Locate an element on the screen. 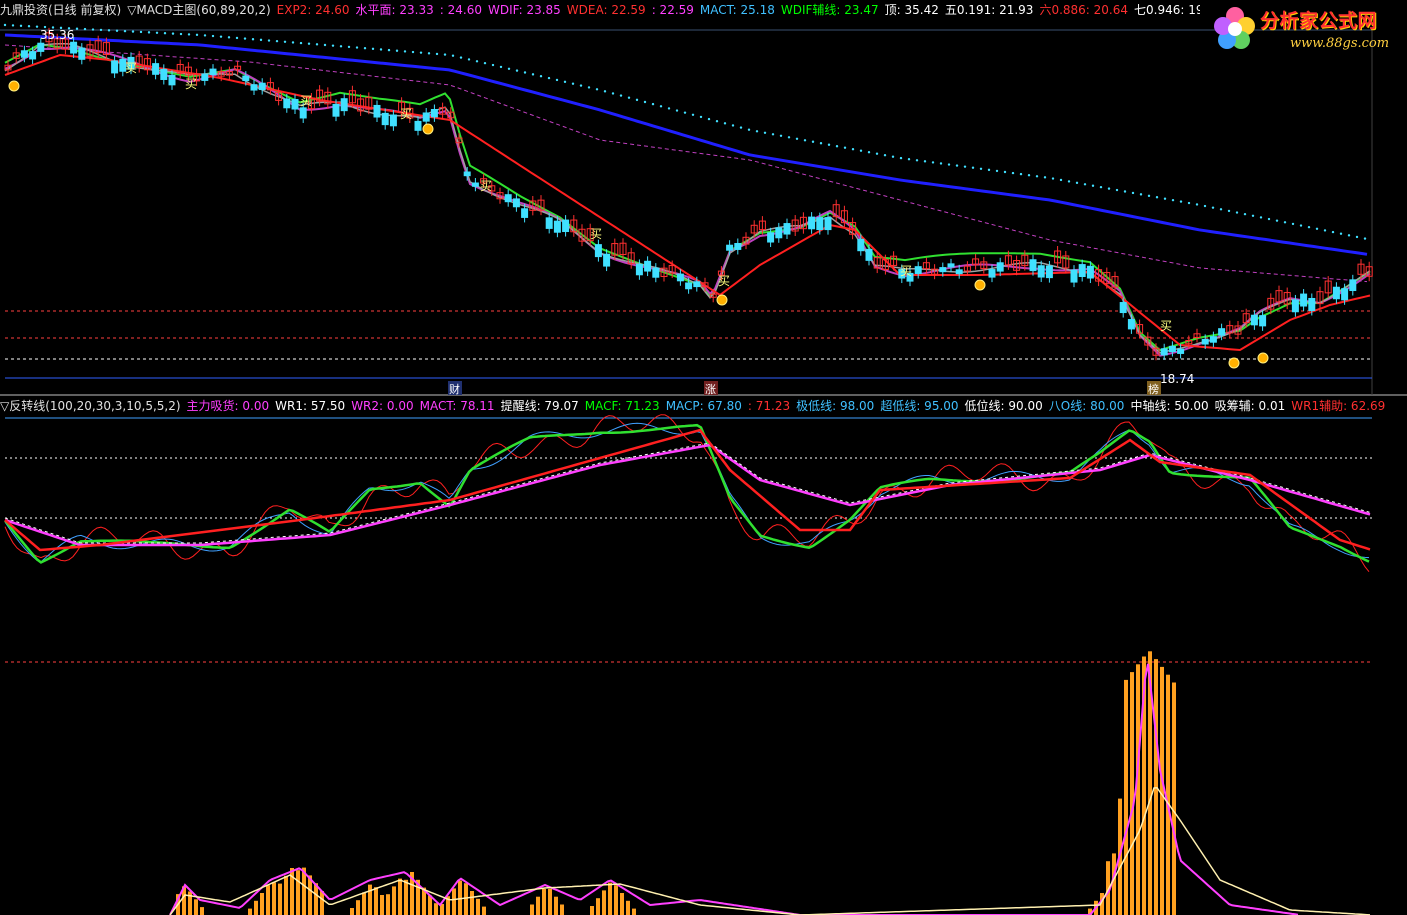 The image size is (1407, 915). sub-legend-item: MACF: 71.23 is located at coordinates (622, 406).